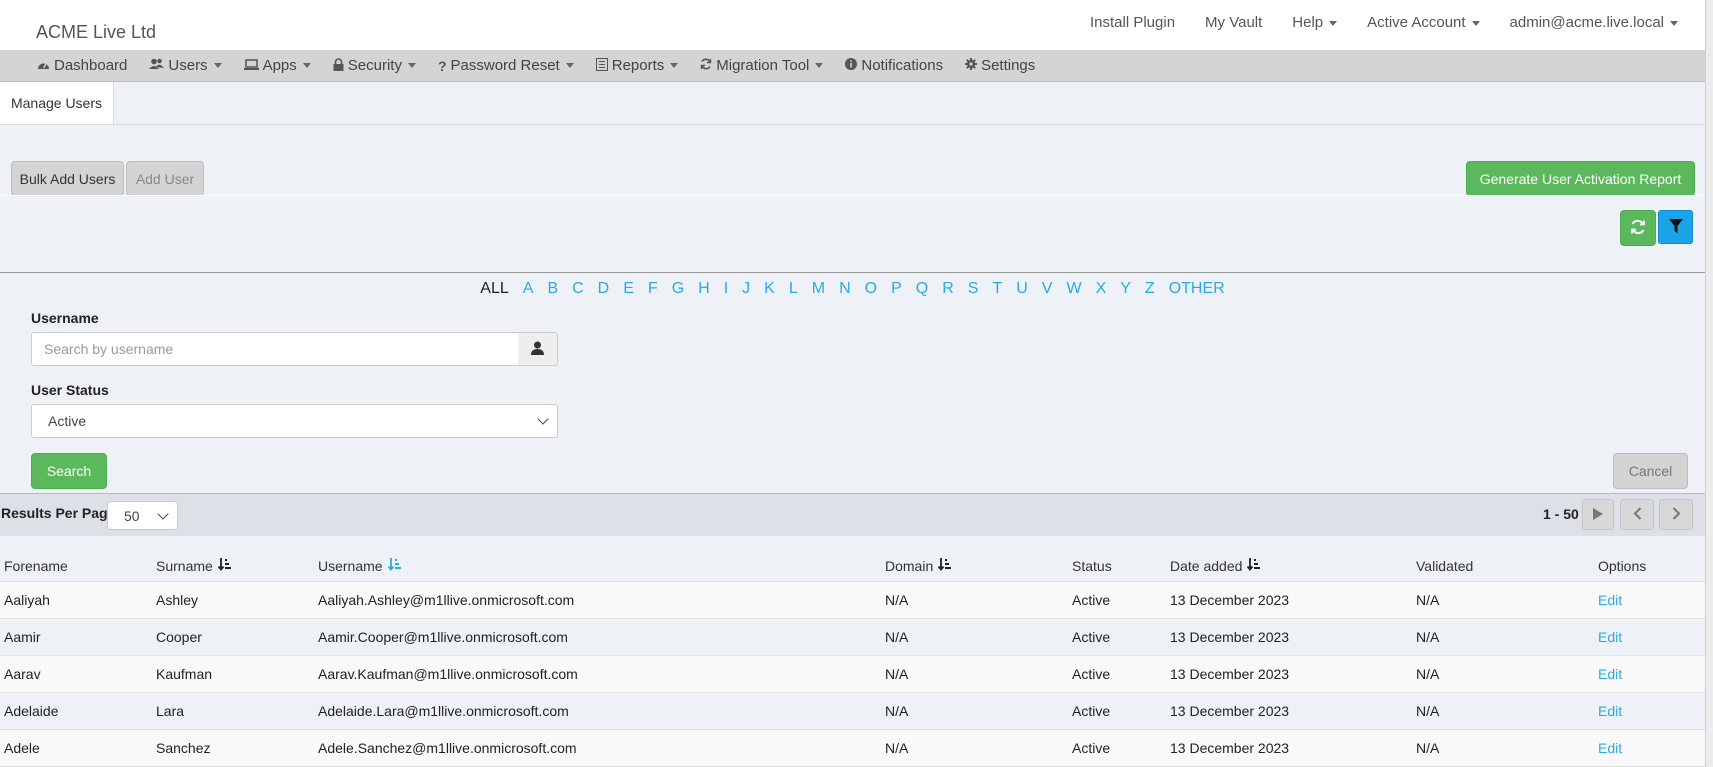  What do you see at coordinates (1022, 289) in the screenshot?
I see `alpha-filter-u: U` at bounding box center [1022, 289].